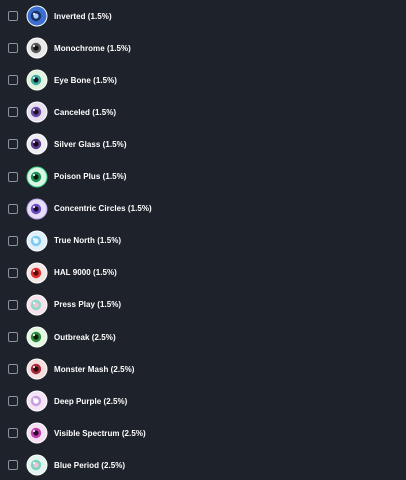 The height and width of the screenshot is (480, 406). Describe the element at coordinates (203, 273) in the screenshot. I see `list-item: HAL 9000 (1.5%)` at that location.